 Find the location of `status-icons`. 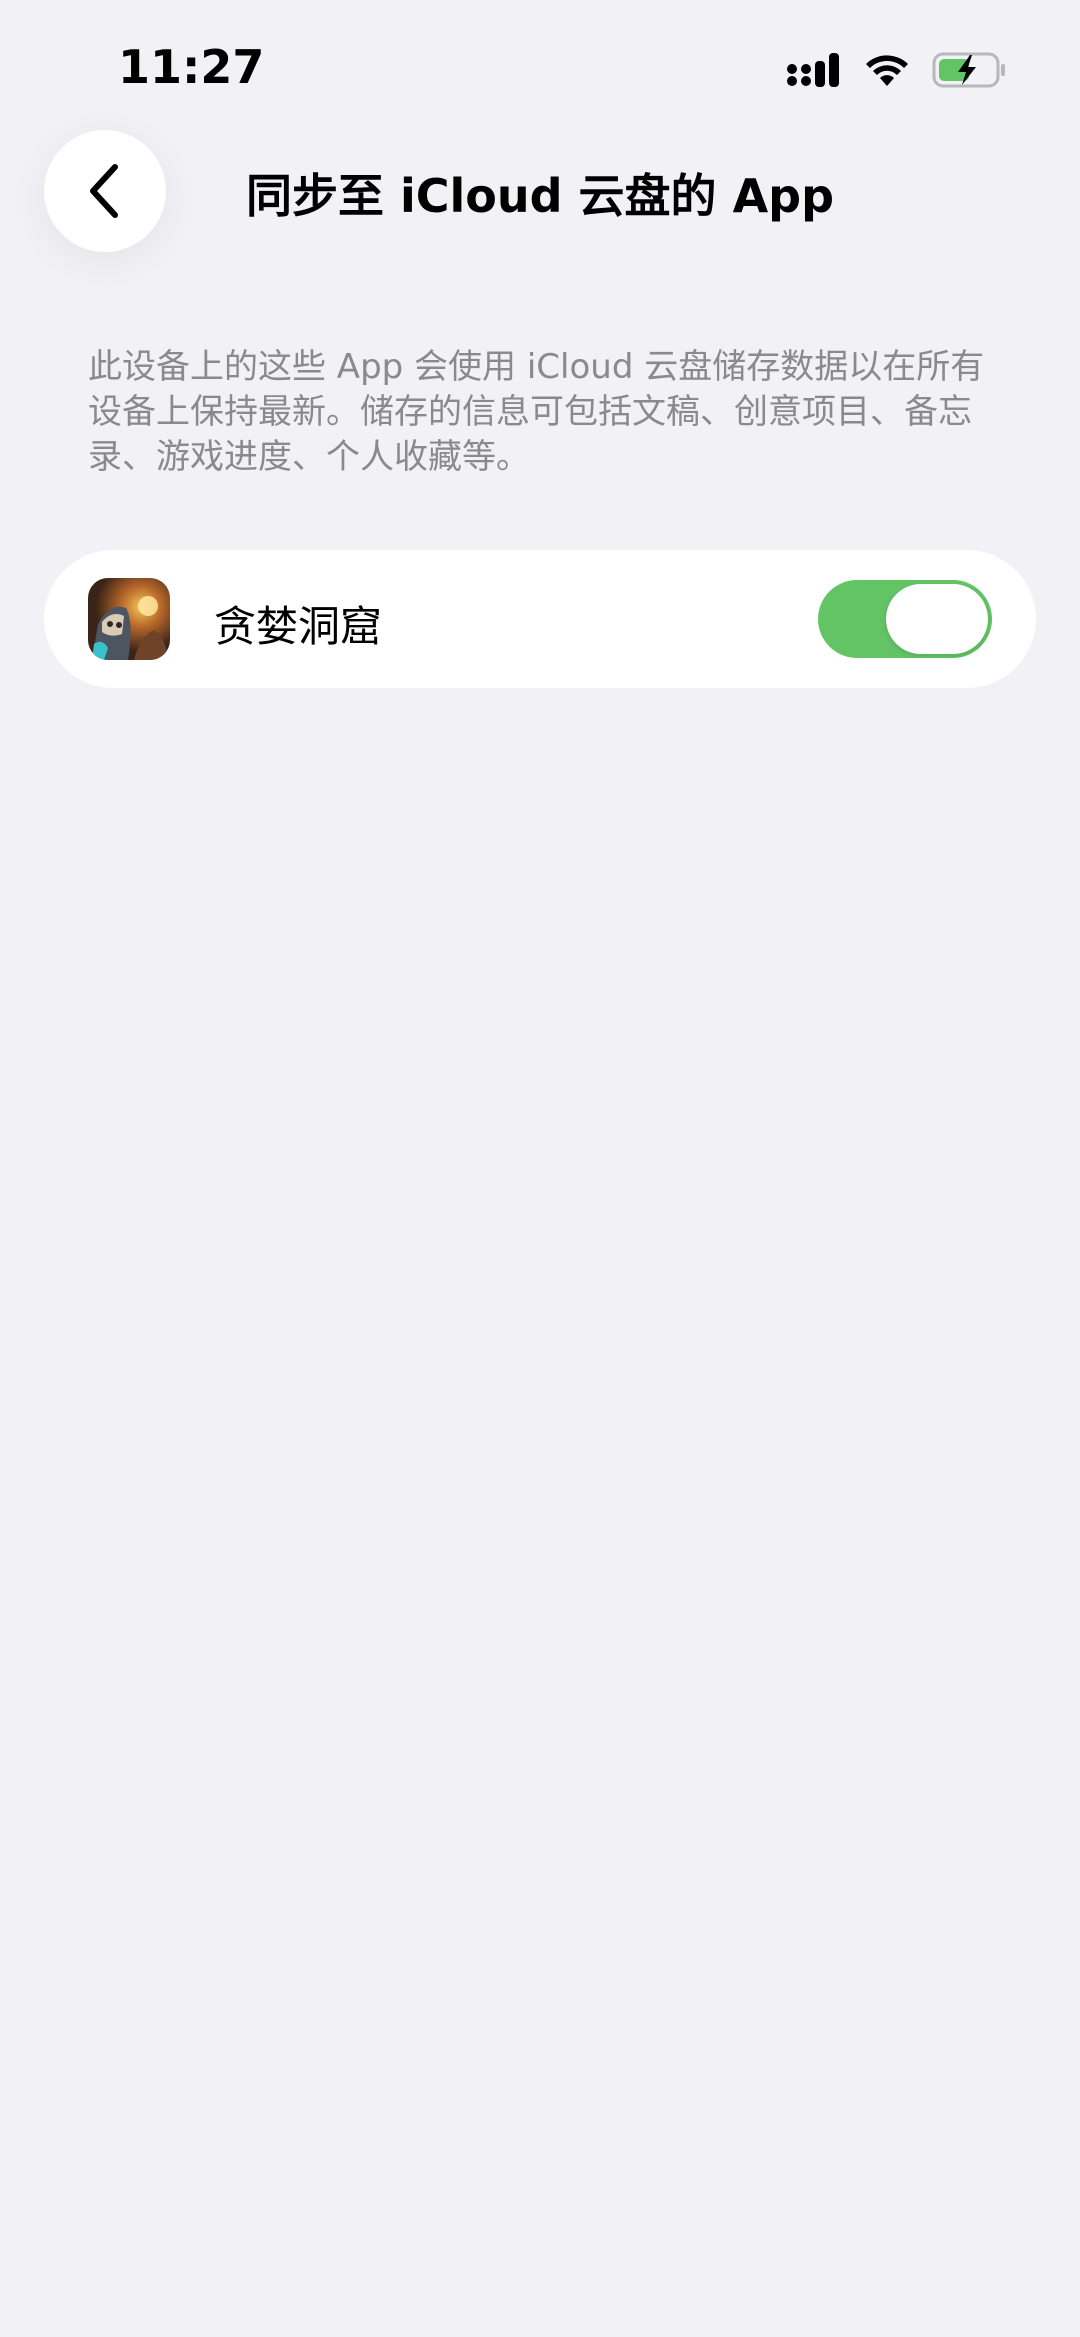

status-icons is located at coordinates (897, 70).